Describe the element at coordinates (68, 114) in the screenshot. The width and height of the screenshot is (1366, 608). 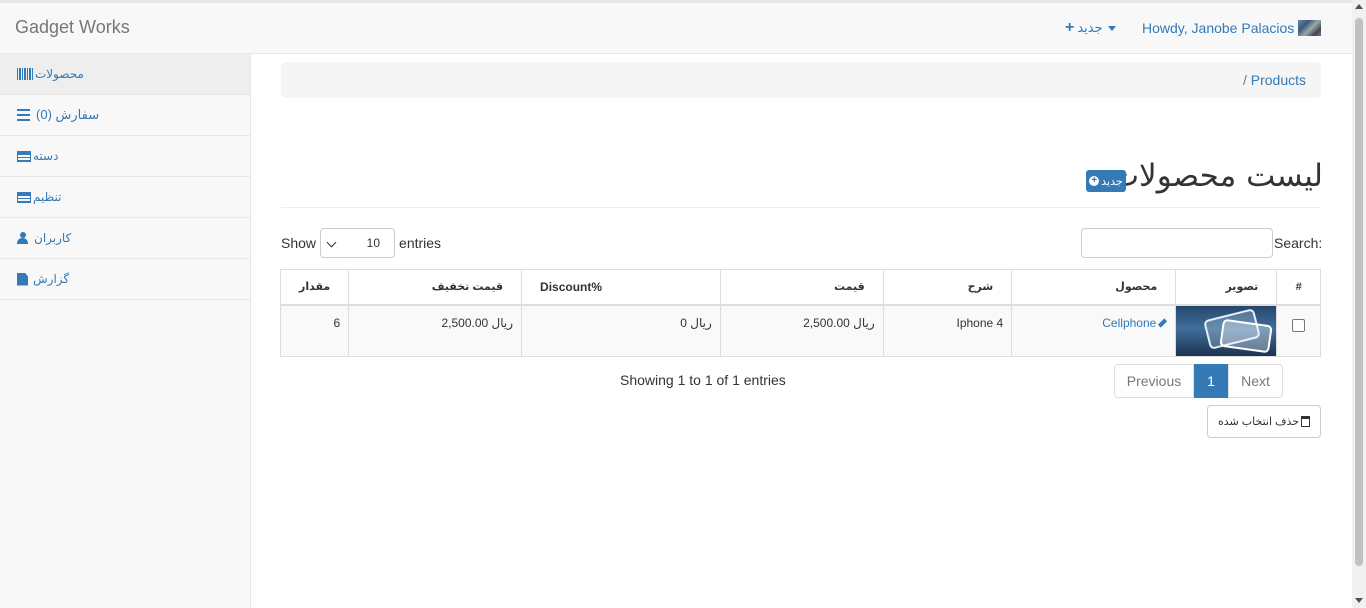
I see `sidebar-item-label: سفارش (0)` at that location.